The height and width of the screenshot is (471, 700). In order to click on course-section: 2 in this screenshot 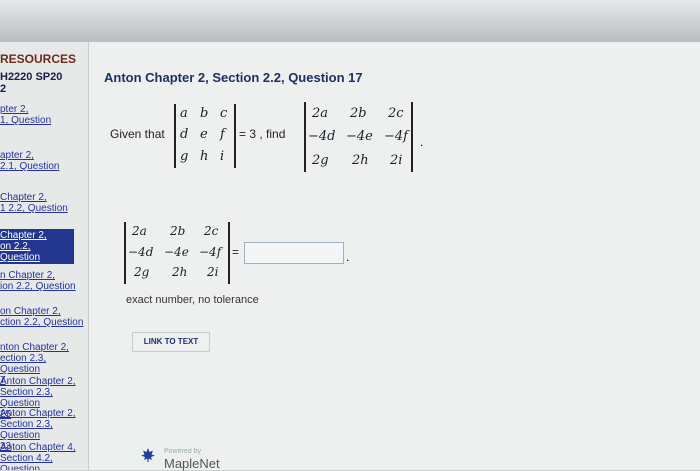, I will do `click(3, 89)`.